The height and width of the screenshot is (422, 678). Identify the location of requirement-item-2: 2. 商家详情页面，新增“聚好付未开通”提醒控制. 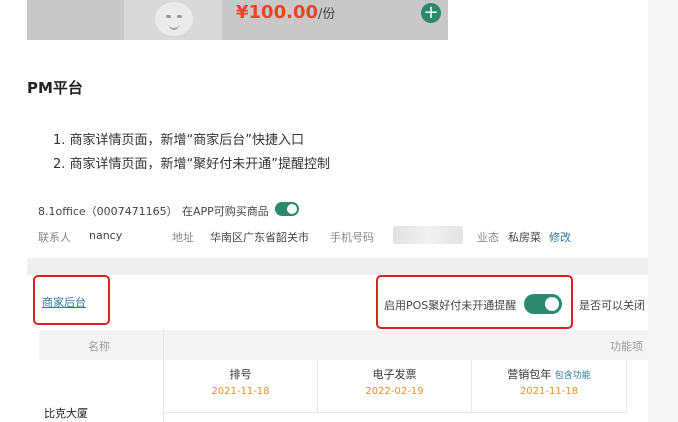
(192, 164).